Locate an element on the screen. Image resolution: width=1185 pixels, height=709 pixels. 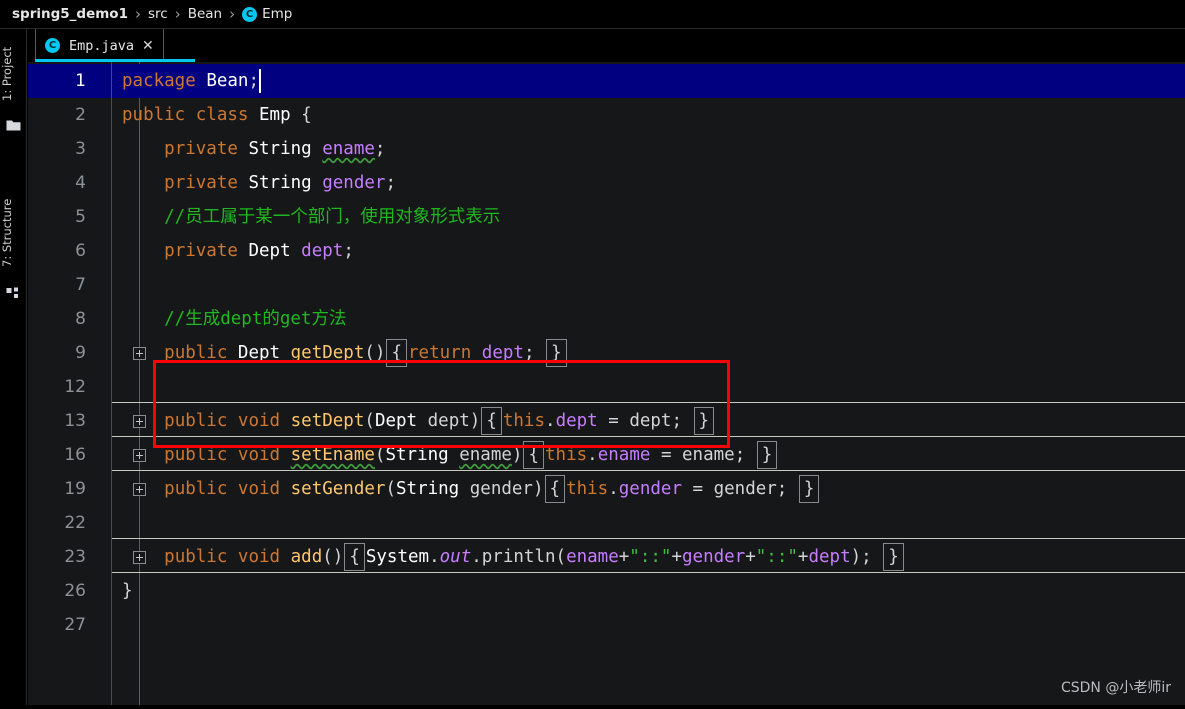
code-text: } is located at coordinates (127, 591).